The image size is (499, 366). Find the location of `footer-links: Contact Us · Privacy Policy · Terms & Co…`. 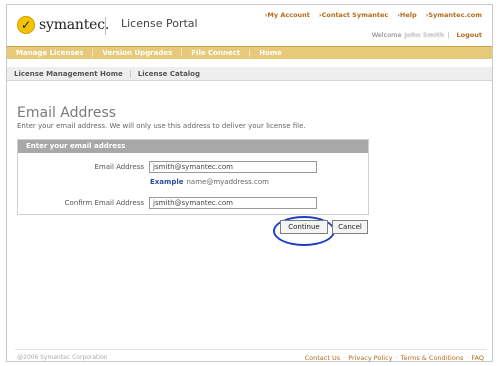

footer-links: Contact Us · Privacy Policy · Terms & Co… is located at coordinates (394, 358).